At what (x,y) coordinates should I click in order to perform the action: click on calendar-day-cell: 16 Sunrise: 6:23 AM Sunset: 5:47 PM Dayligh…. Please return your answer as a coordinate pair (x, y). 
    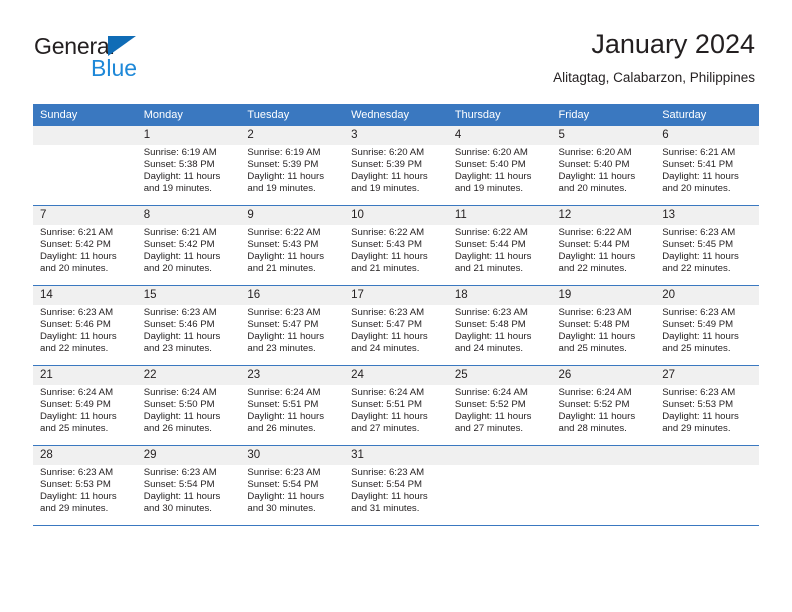
    Looking at the image, I should click on (292, 325).